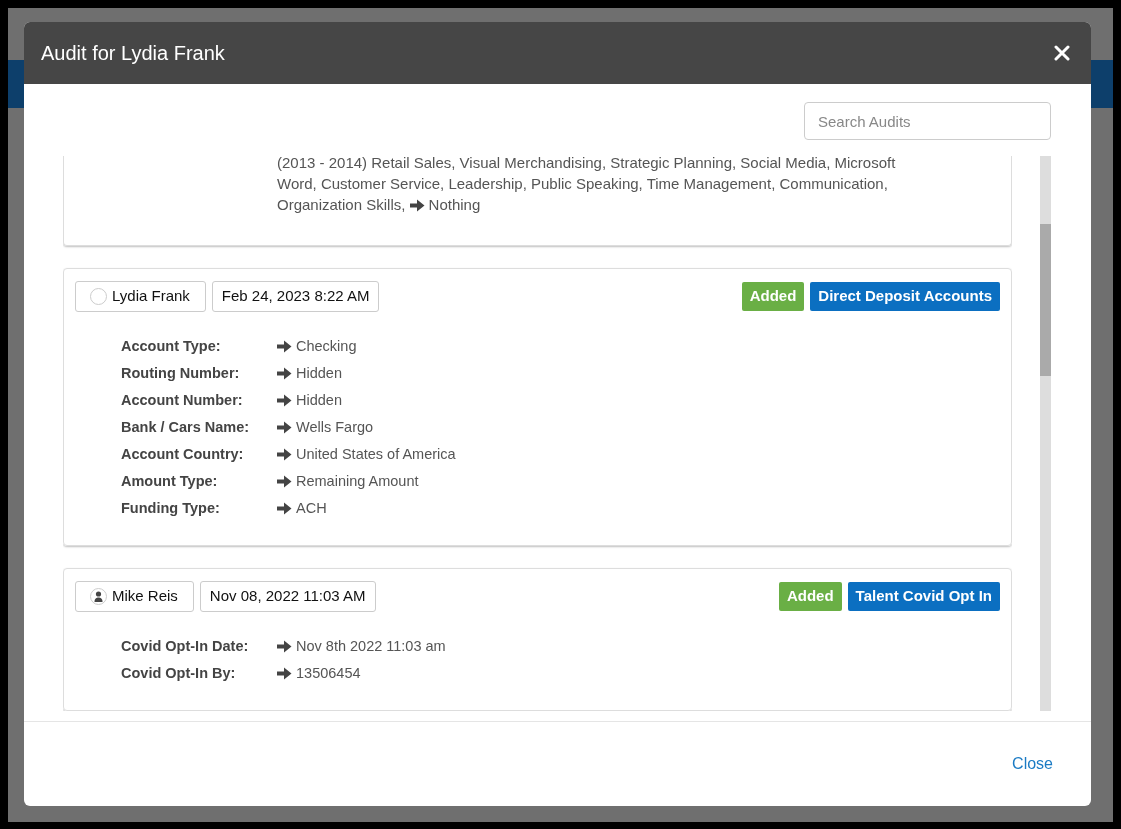  Describe the element at coordinates (587, 185) in the screenshot. I see `changed-value: (2013 - 2014) Retail Sales, Visual Merchandising, Strategic Planning, Social Media, Microsoft Word, Customer Service, Leadership, Public Speaking, Time Management, Communication, Organization Skills, Nothing` at that location.